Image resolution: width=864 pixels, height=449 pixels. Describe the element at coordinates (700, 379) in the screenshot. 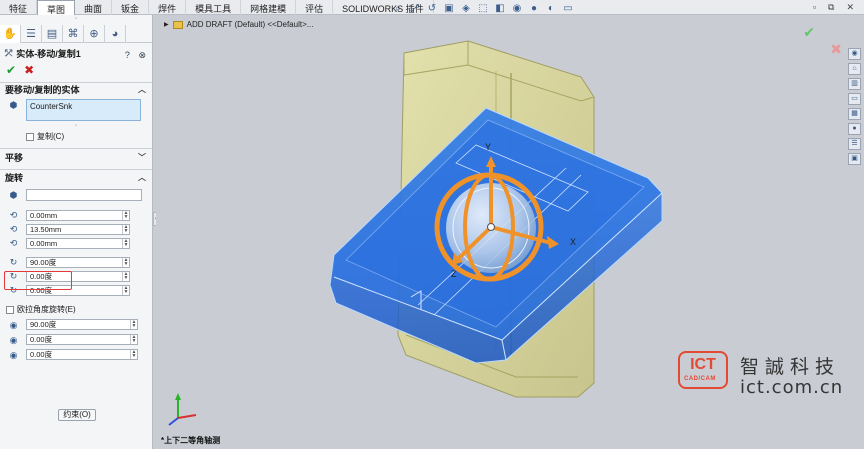

I see `logo-sub: CAD/CAM` at that location.